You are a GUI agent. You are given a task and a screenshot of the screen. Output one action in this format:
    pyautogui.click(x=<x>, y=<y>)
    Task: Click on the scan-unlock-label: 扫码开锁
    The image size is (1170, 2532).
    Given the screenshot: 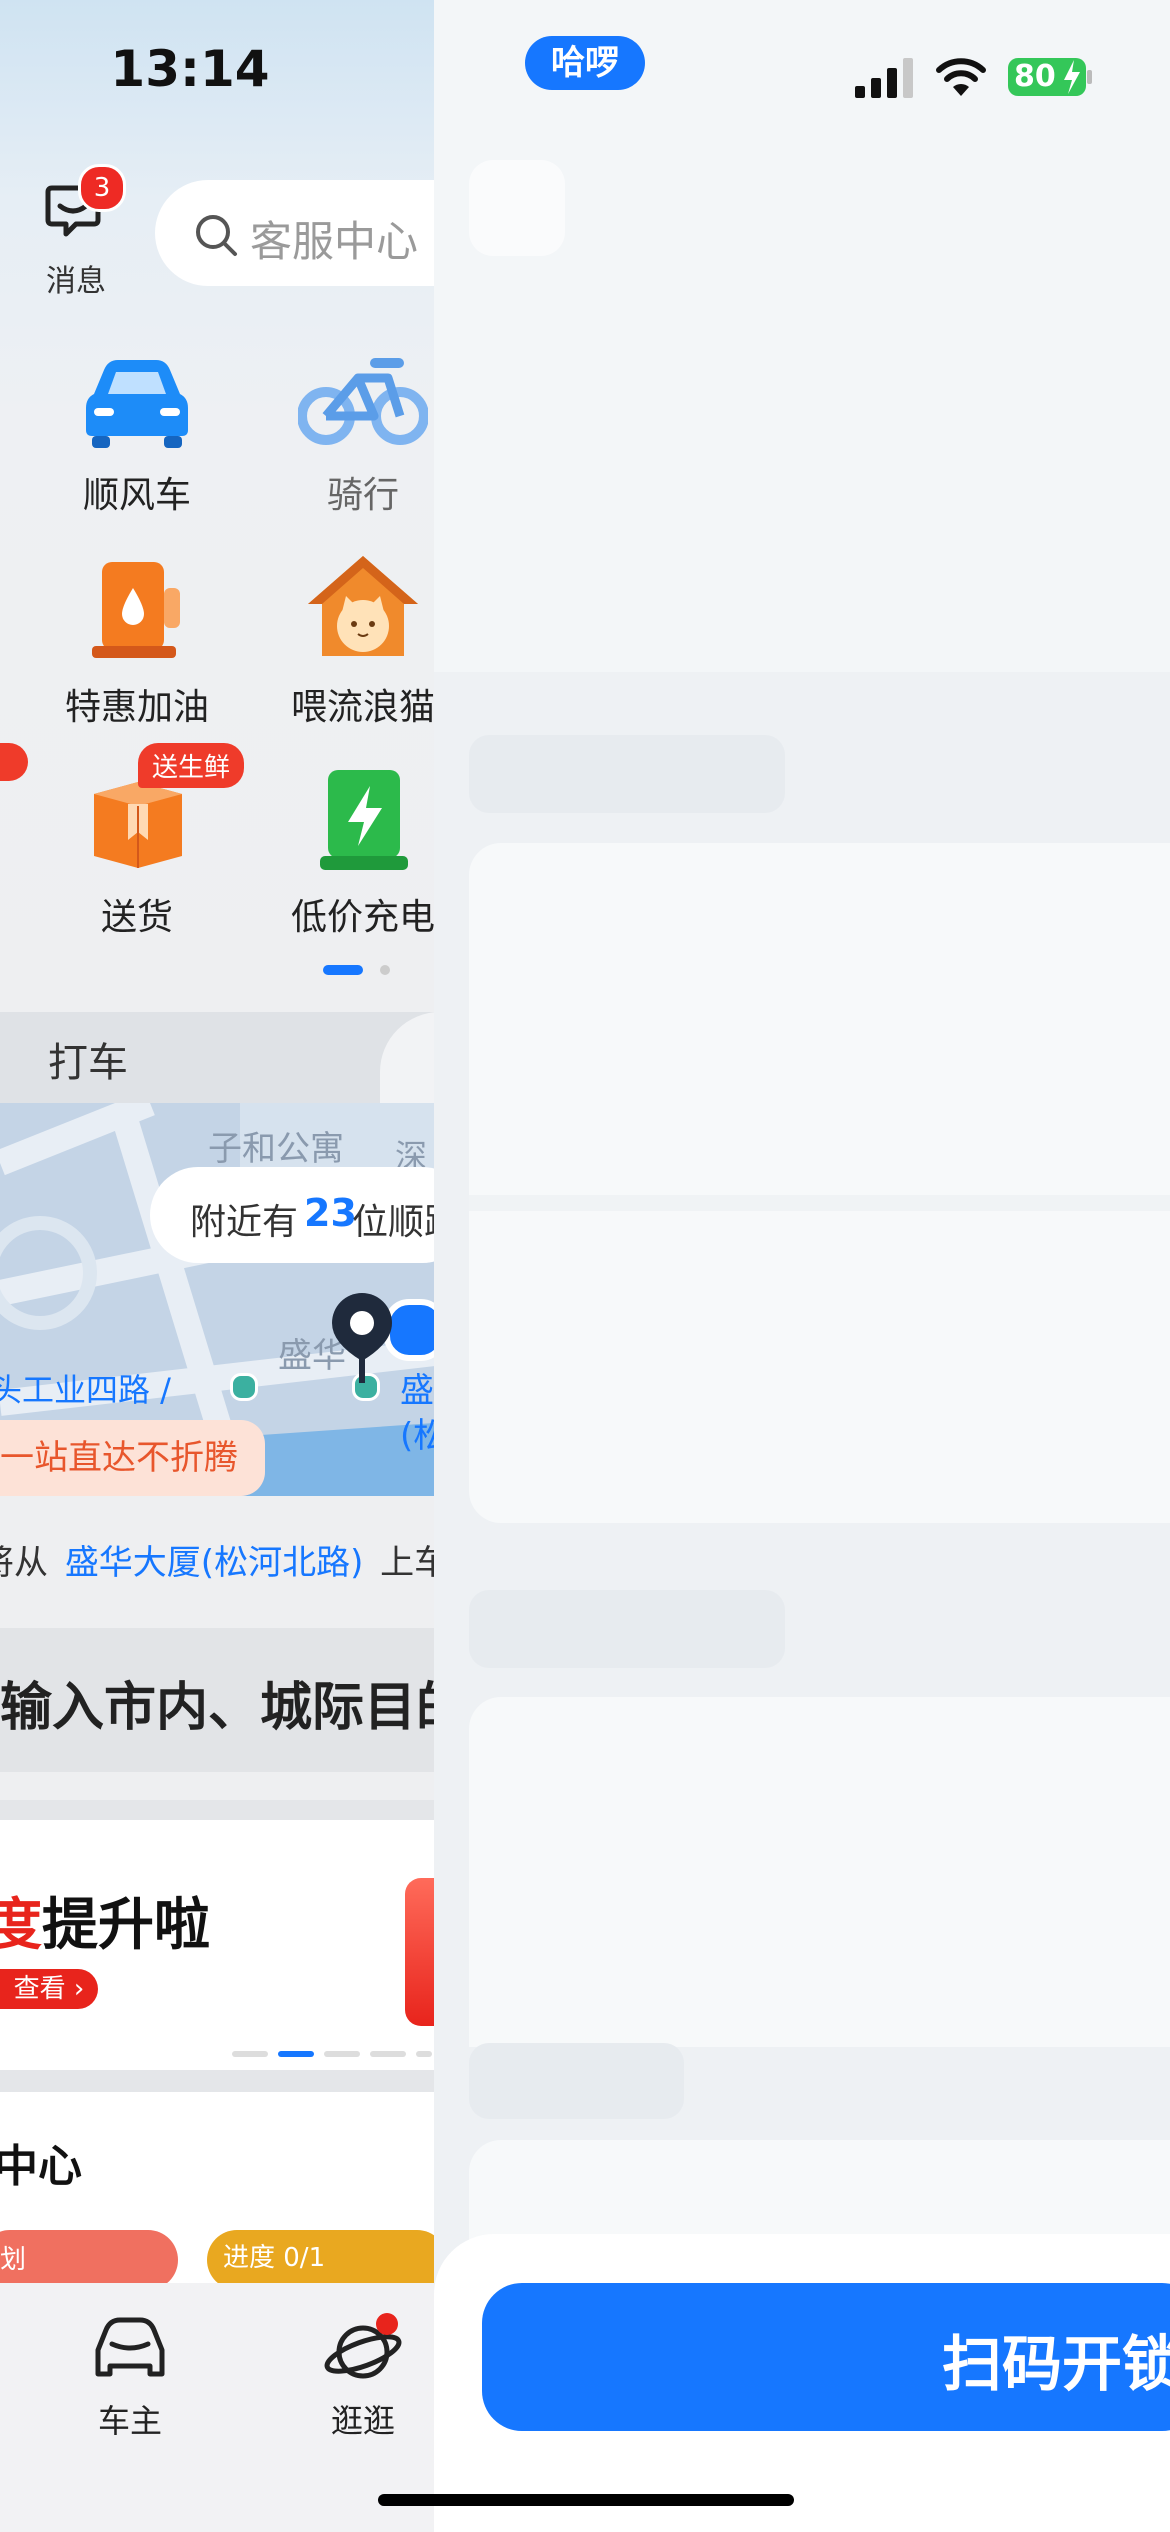 What is the action you would take?
    pyautogui.click(x=1056, y=2365)
    